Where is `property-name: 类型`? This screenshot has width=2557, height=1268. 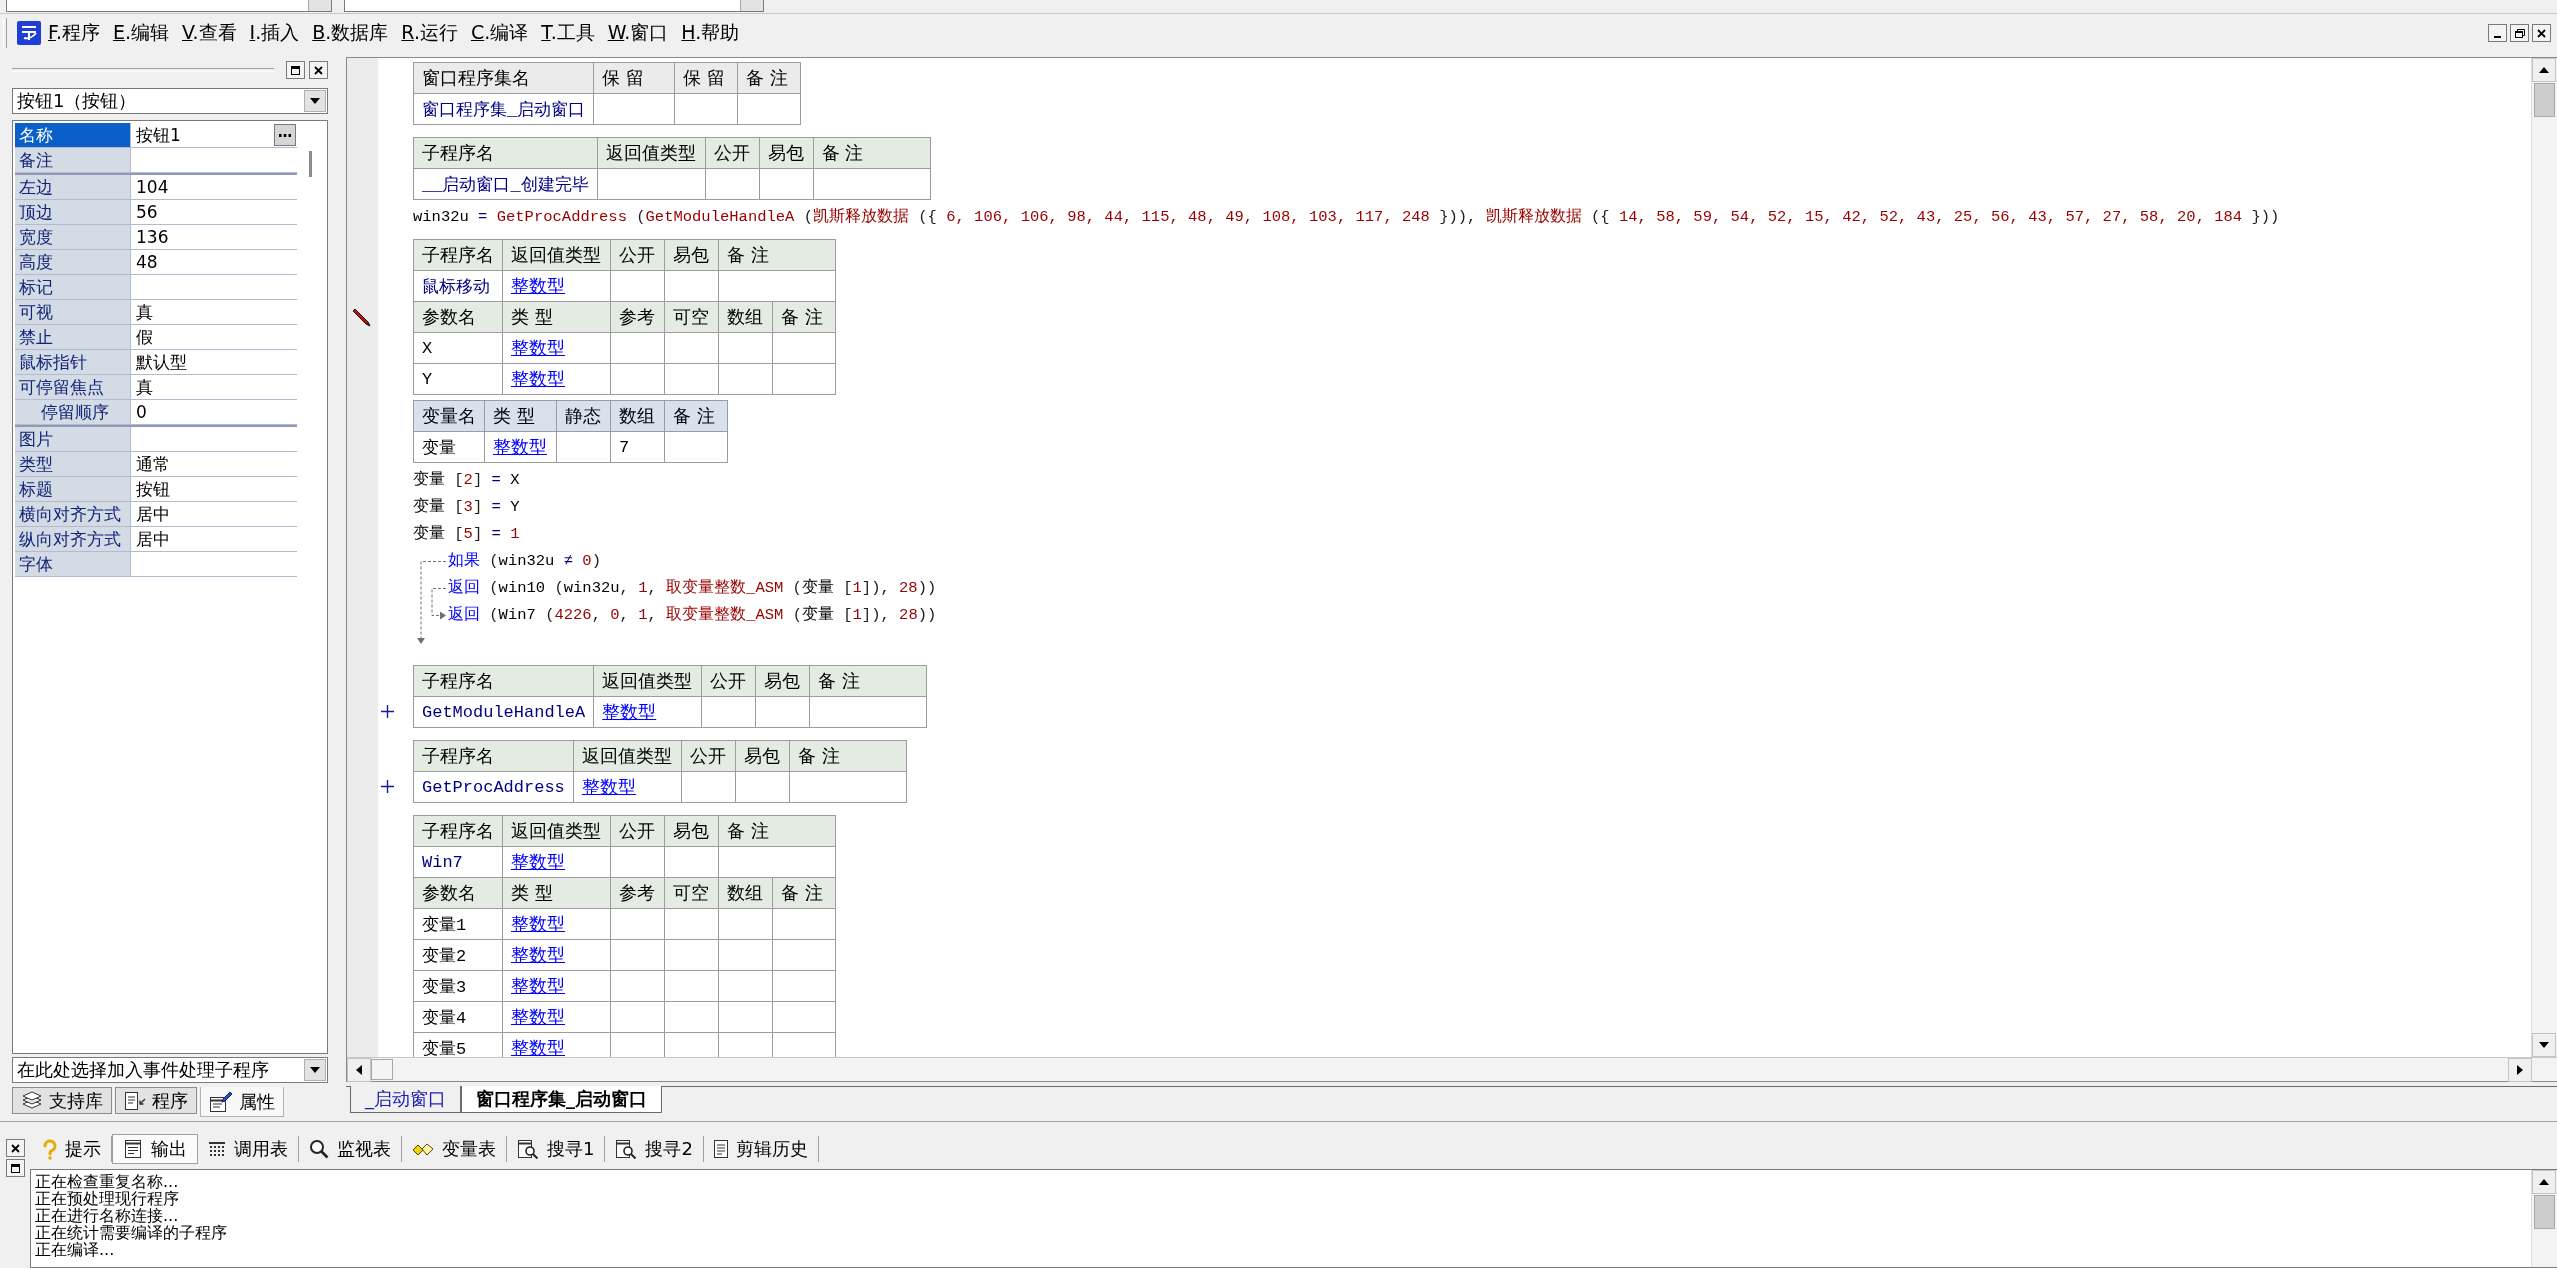
property-name: 类型 is located at coordinates (72, 464).